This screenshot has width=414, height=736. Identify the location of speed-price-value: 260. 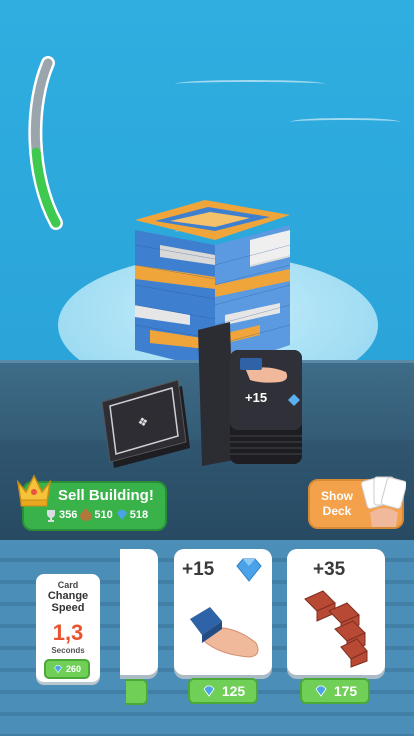
(73, 669).